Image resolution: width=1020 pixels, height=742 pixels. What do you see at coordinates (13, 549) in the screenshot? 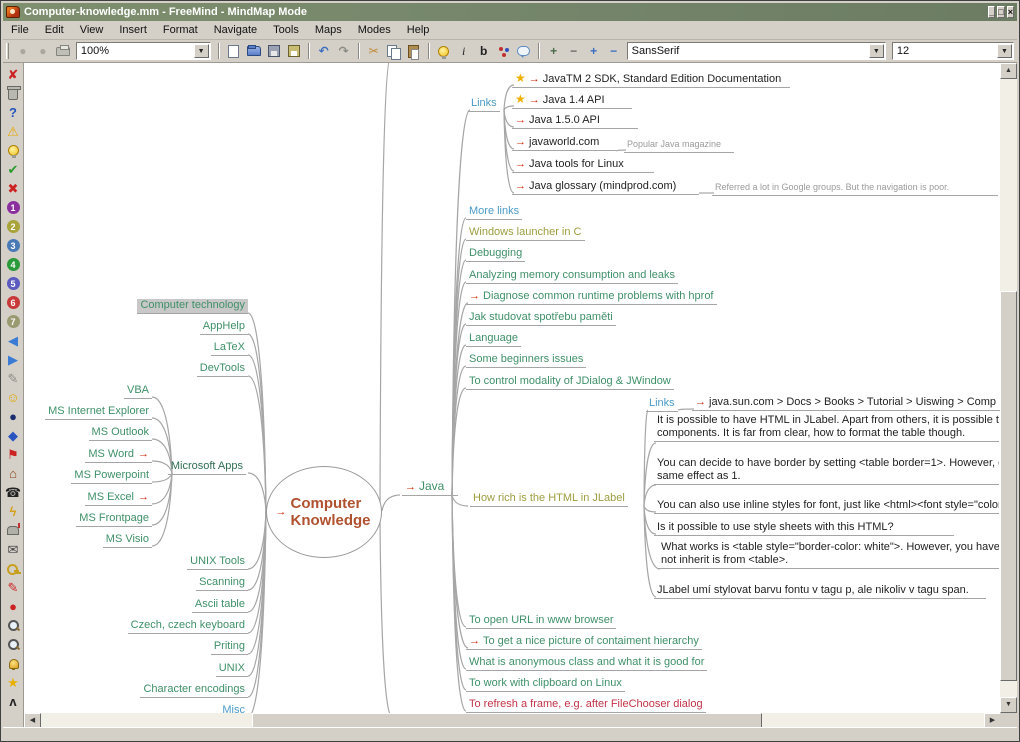
I see `mail-icon: ✉` at bounding box center [13, 549].